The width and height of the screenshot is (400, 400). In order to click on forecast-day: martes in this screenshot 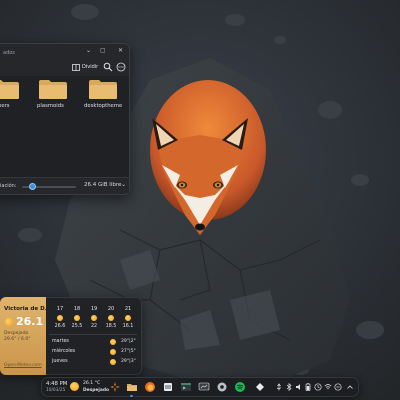, I will do `click(60, 341)`.